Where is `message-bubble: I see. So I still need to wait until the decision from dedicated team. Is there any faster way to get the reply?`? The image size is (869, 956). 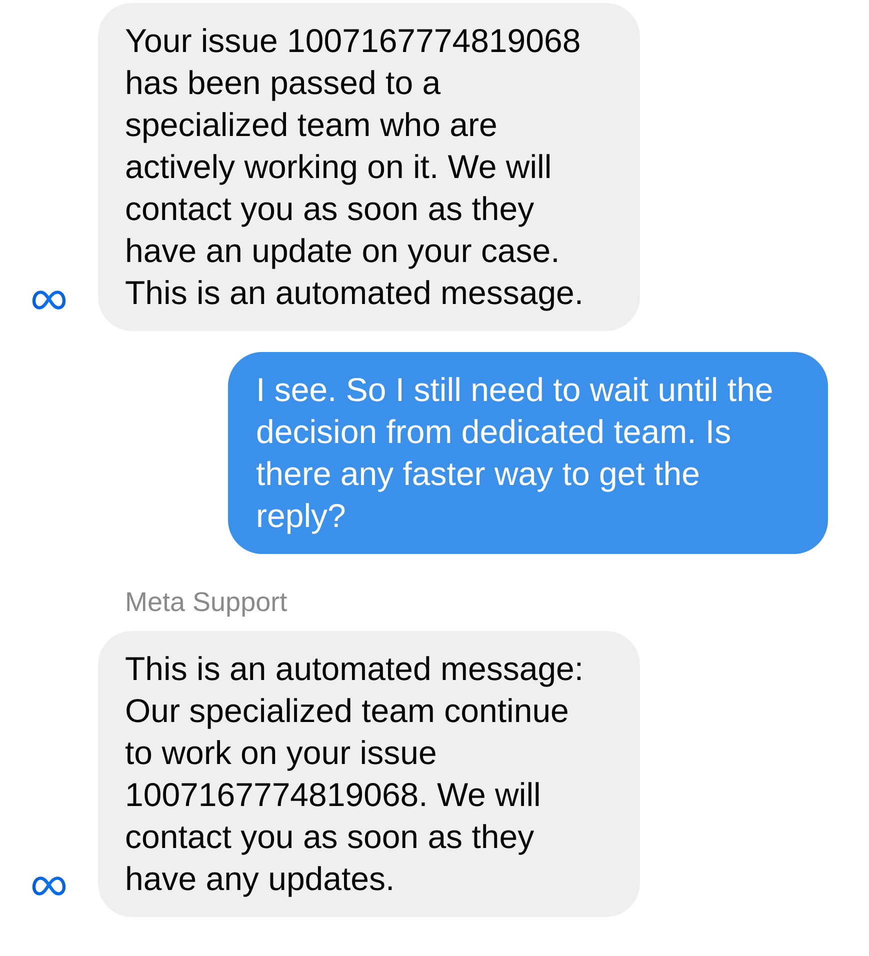 message-bubble: I see. So I still need to wait until the decision from dedicated team. Is there any faster way to get the reply? is located at coordinates (528, 453).